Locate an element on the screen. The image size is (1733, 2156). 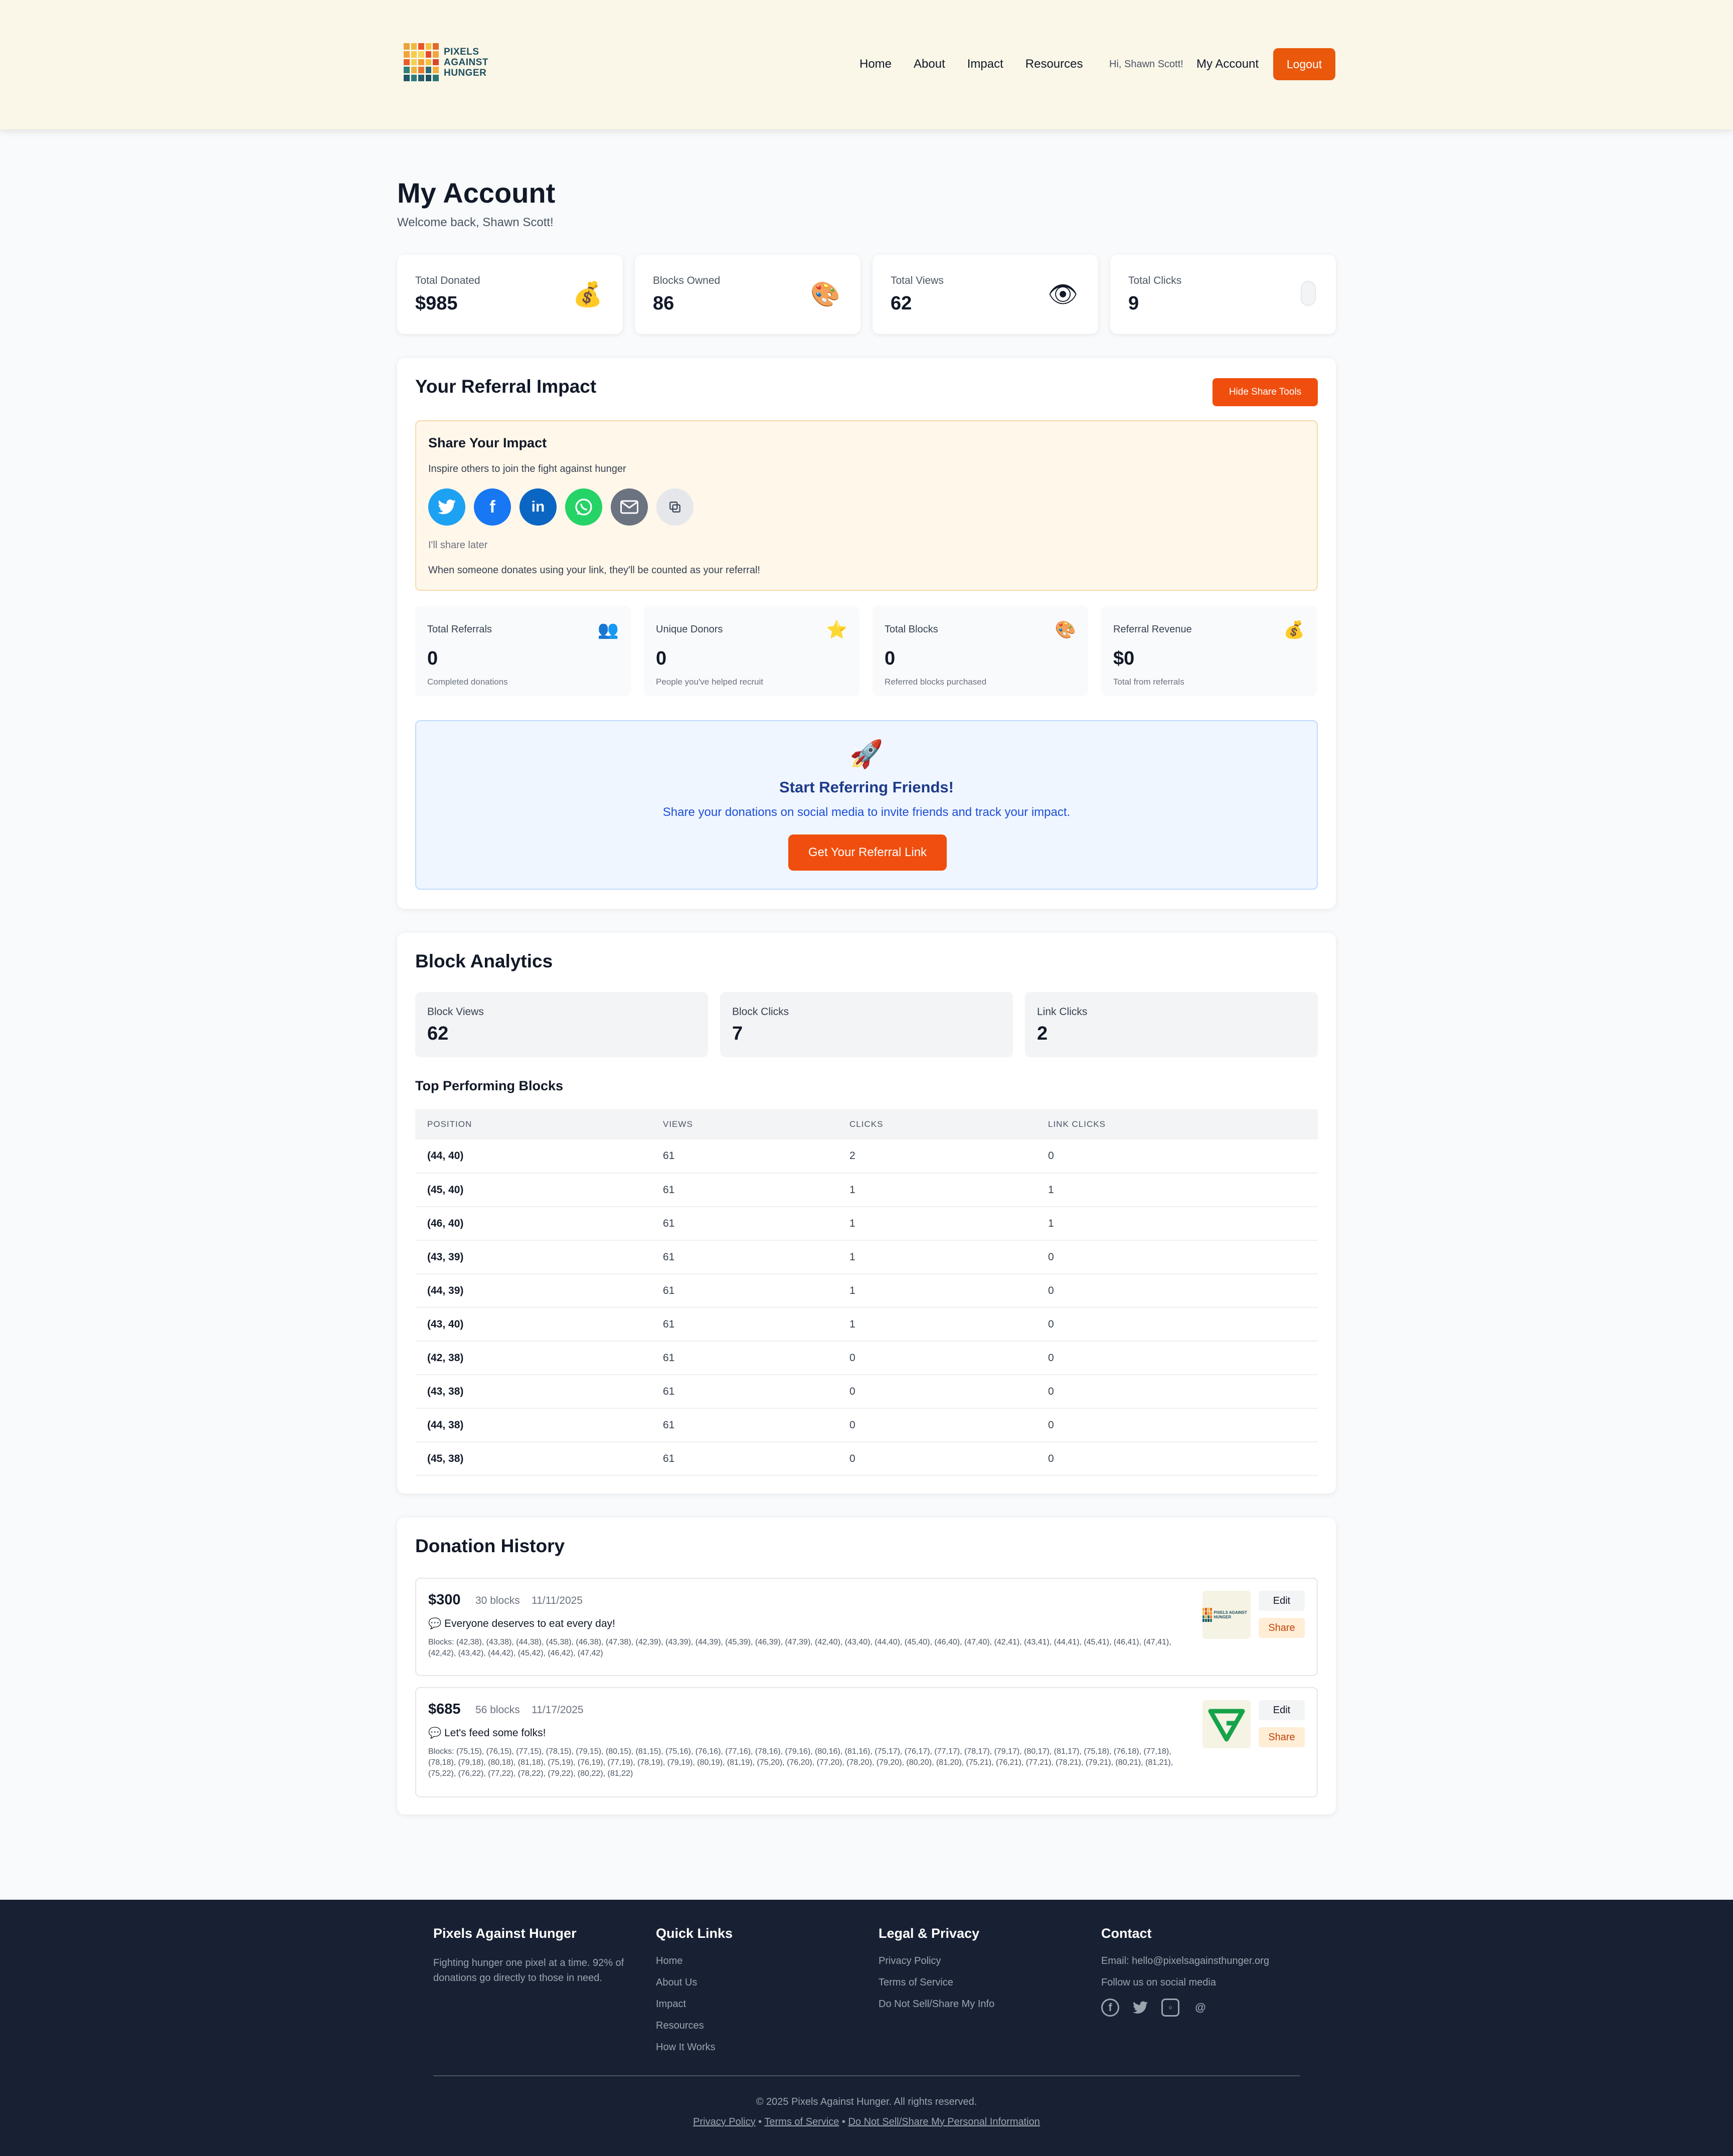
table-row: (43, 39) 61 1 0 is located at coordinates (867, 1257).